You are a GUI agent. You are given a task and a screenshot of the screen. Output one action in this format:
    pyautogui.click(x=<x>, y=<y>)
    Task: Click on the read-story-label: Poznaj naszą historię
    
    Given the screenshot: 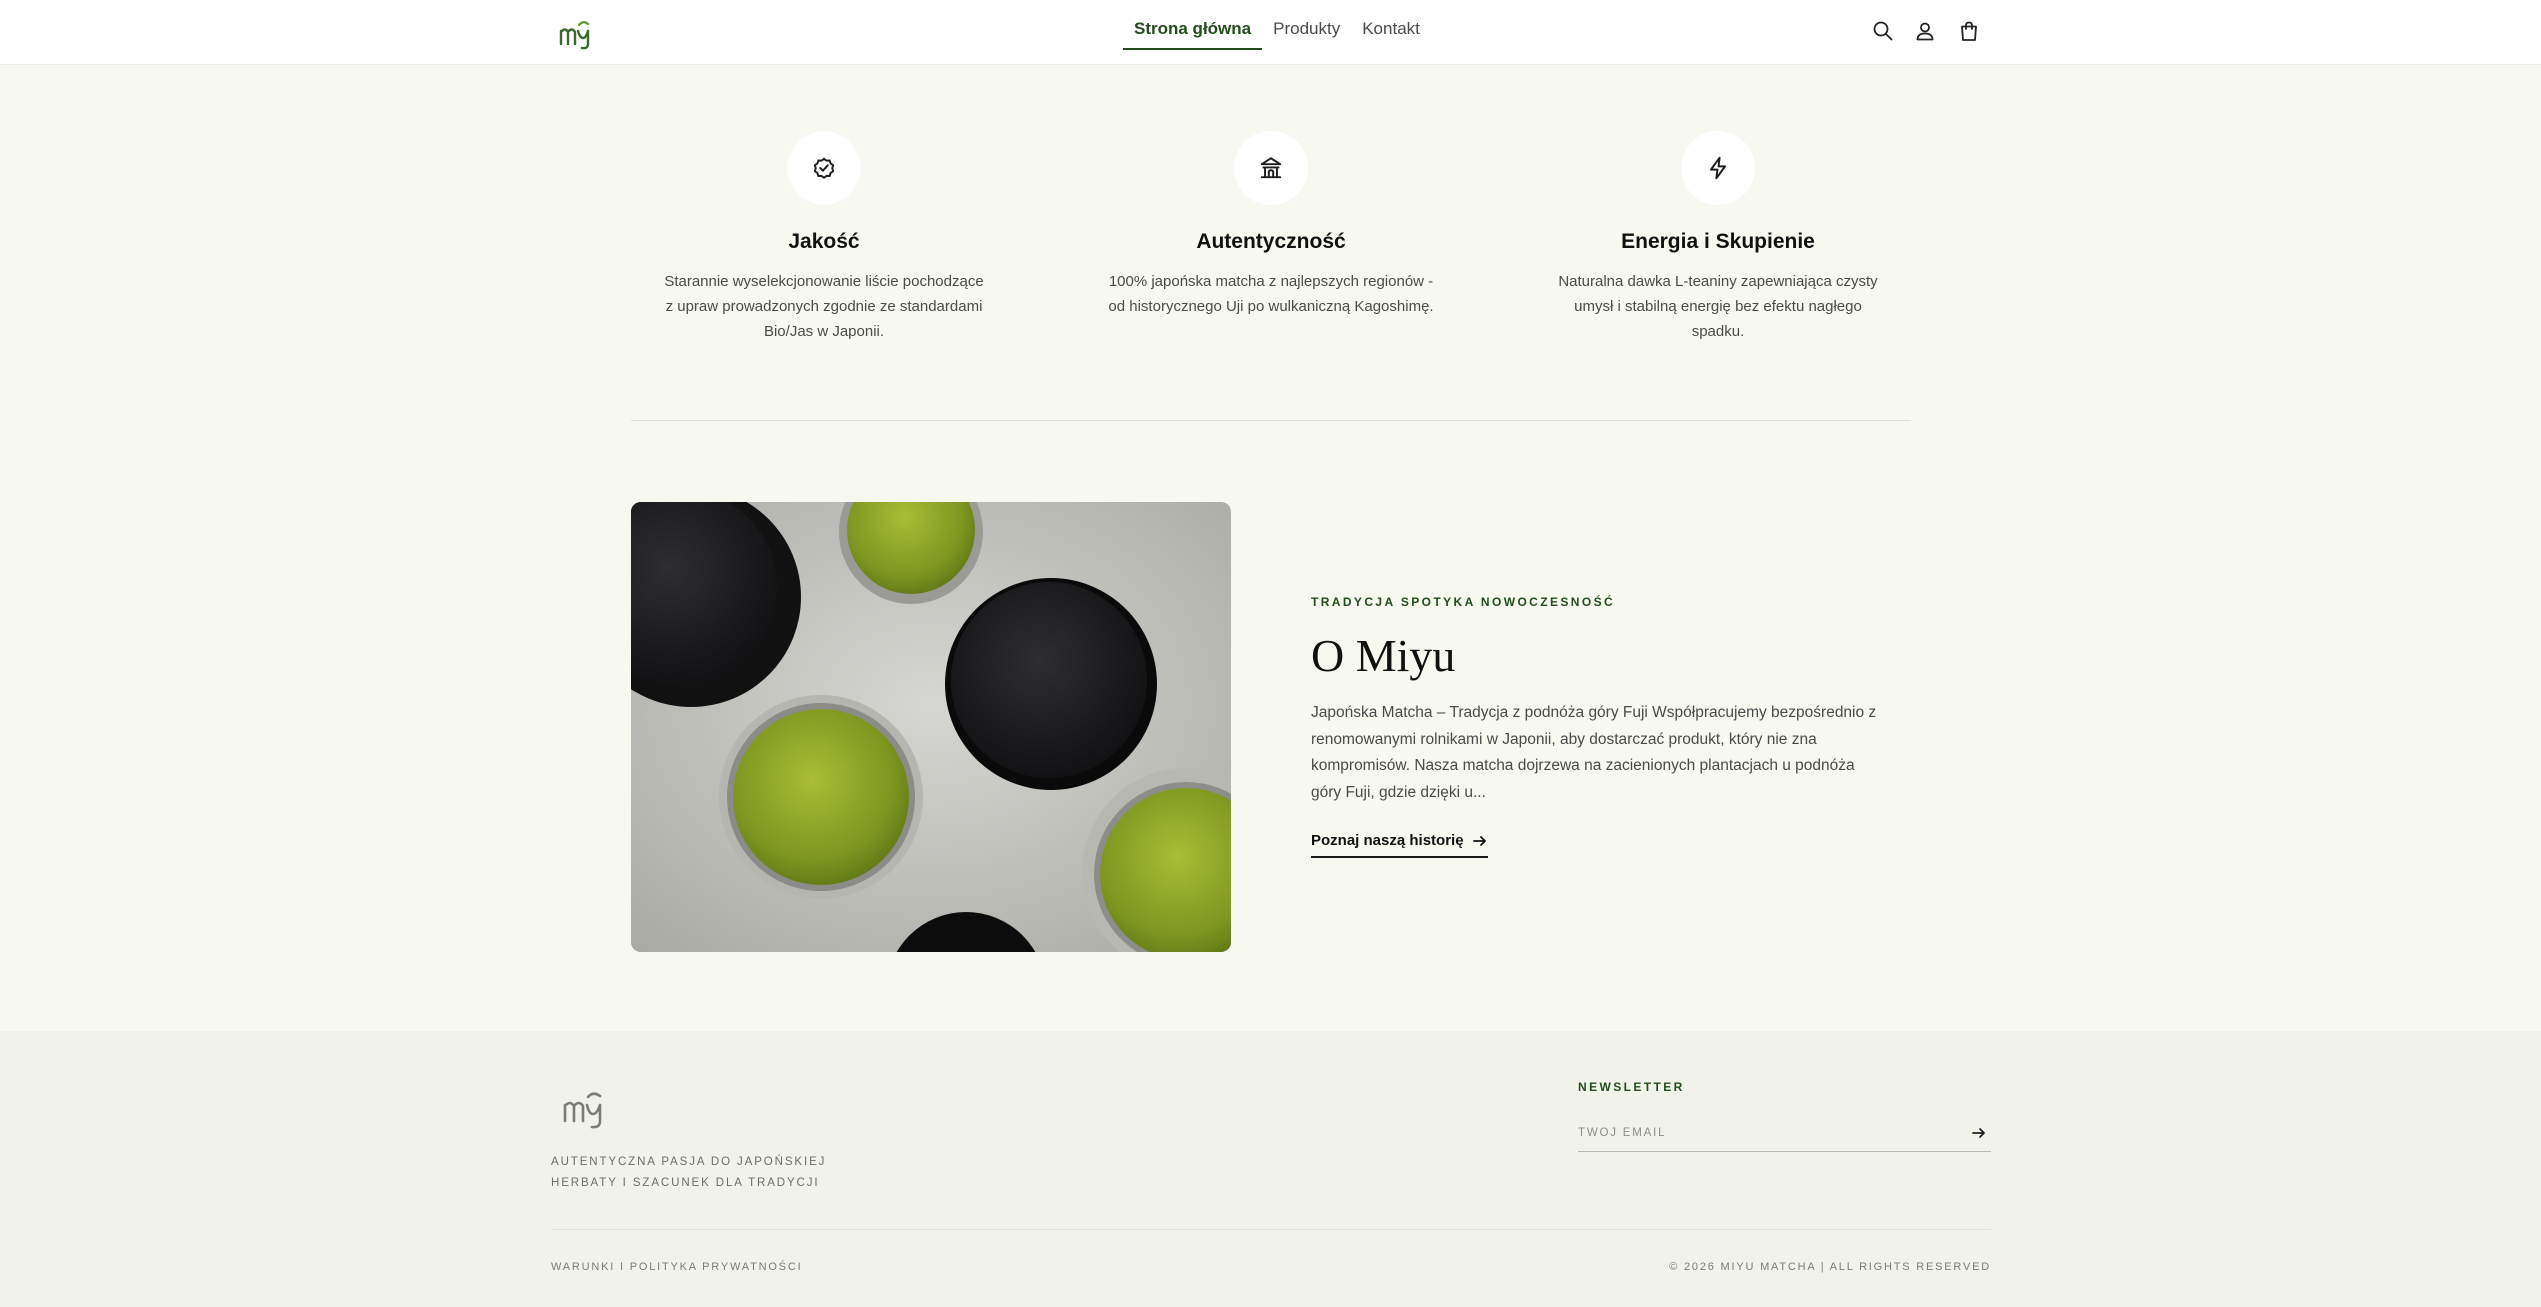 What is the action you would take?
    pyautogui.click(x=1387, y=840)
    